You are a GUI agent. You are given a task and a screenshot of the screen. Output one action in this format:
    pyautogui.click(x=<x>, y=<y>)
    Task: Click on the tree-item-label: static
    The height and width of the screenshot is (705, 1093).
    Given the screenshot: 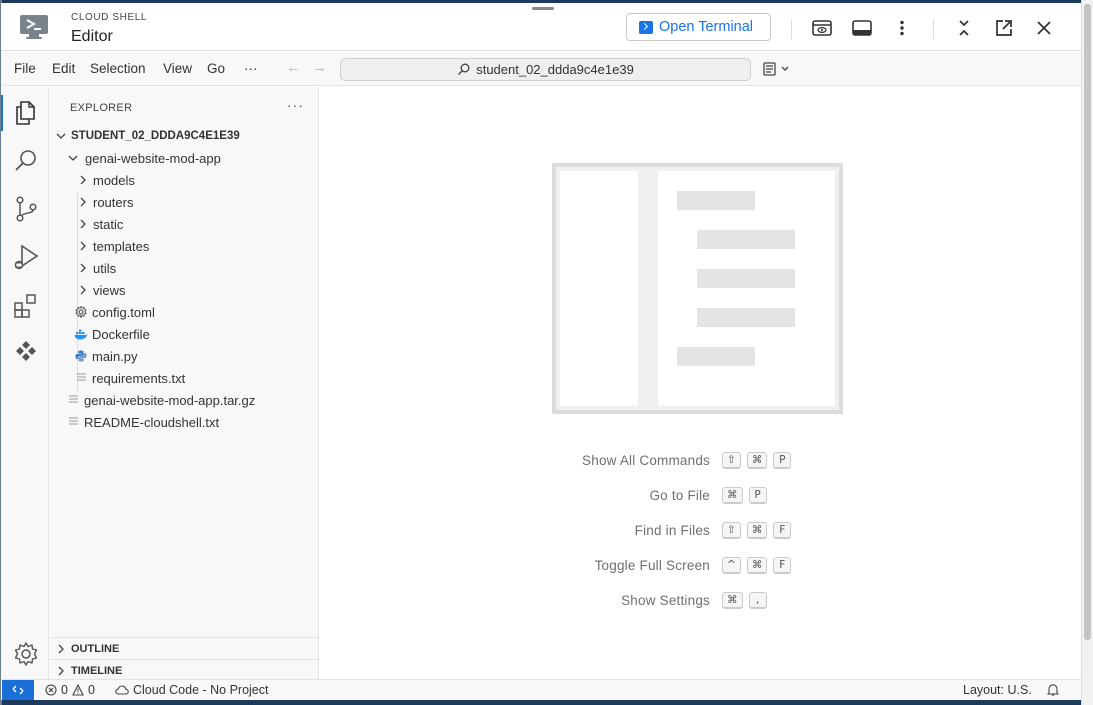 What is the action you would take?
    pyautogui.click(x=108, y=224)
    